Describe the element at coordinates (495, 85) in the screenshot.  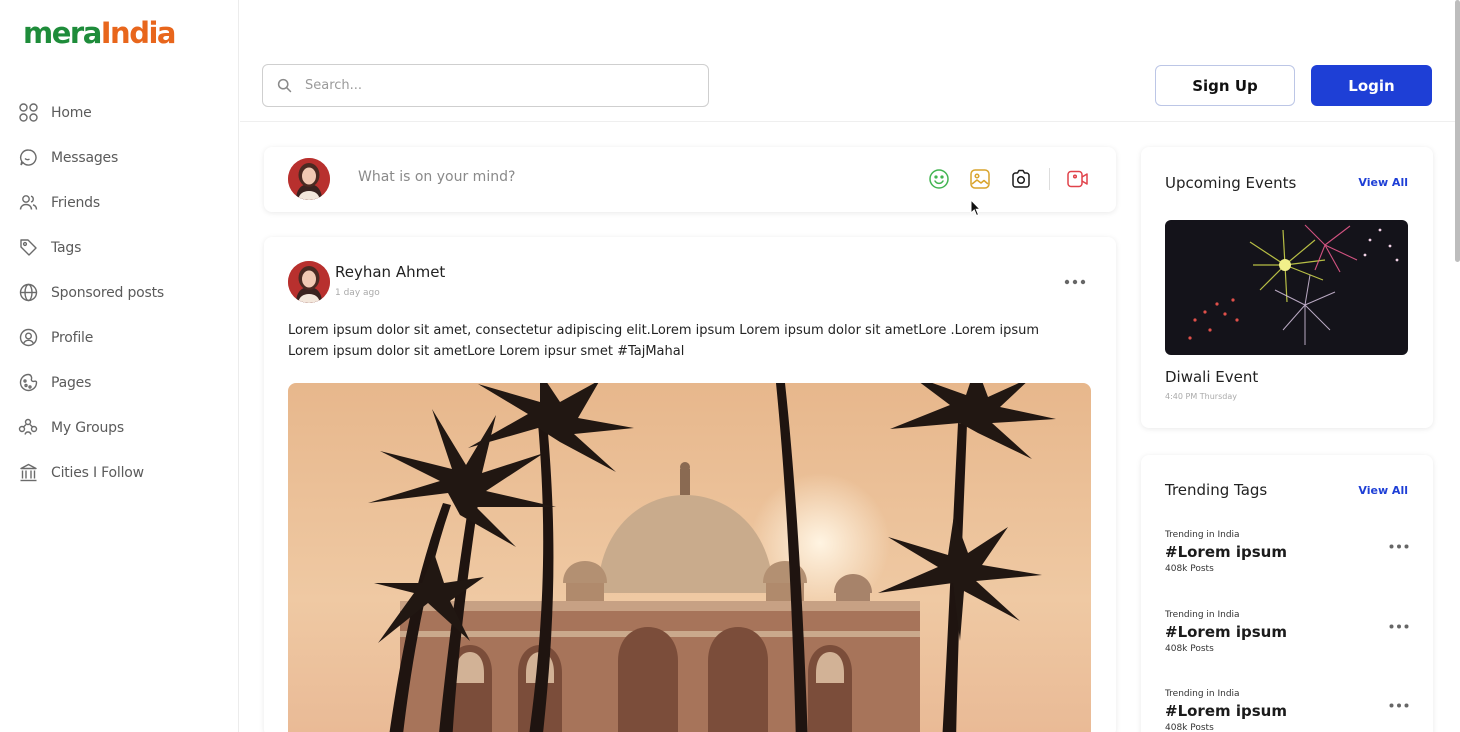
I see `search-input` at that location.